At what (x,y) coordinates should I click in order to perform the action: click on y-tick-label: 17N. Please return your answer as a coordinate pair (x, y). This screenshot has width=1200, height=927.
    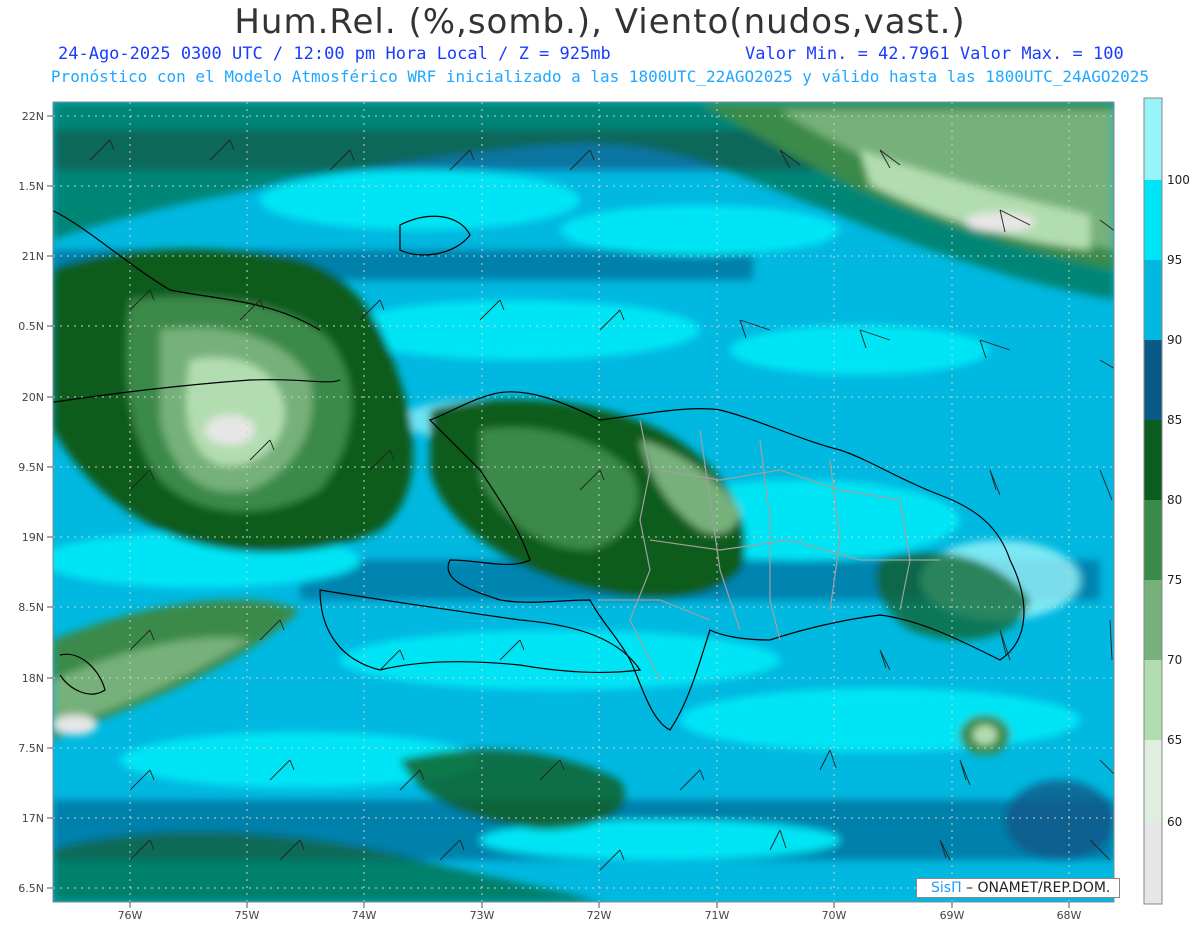
    Looking at the image, I should click on (33, 818).